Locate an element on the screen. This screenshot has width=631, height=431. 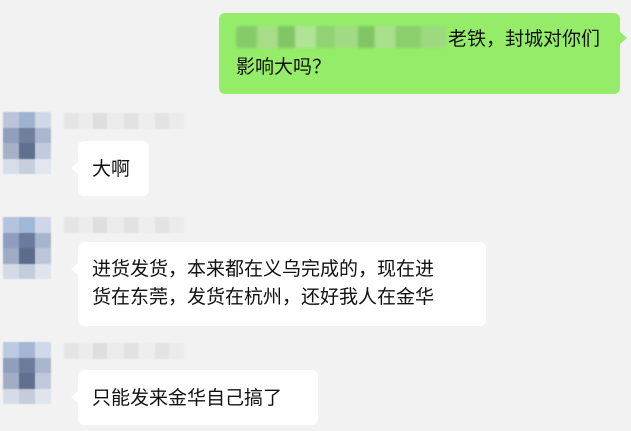
message-text: 只能发来金华自己搞了 is located at coordinates (187, 398).